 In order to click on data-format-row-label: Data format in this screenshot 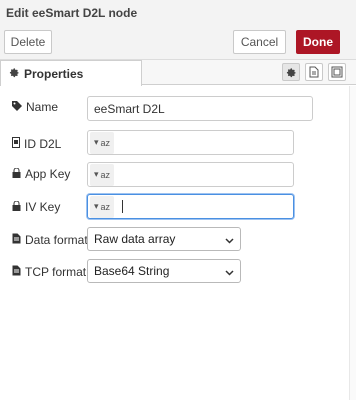, I will do `click(50, 240)`.